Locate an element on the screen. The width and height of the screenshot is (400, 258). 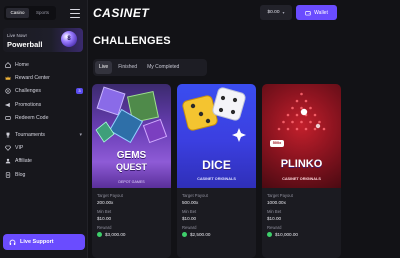
balance-value: $0.00 is located at coordinates (273, 12).